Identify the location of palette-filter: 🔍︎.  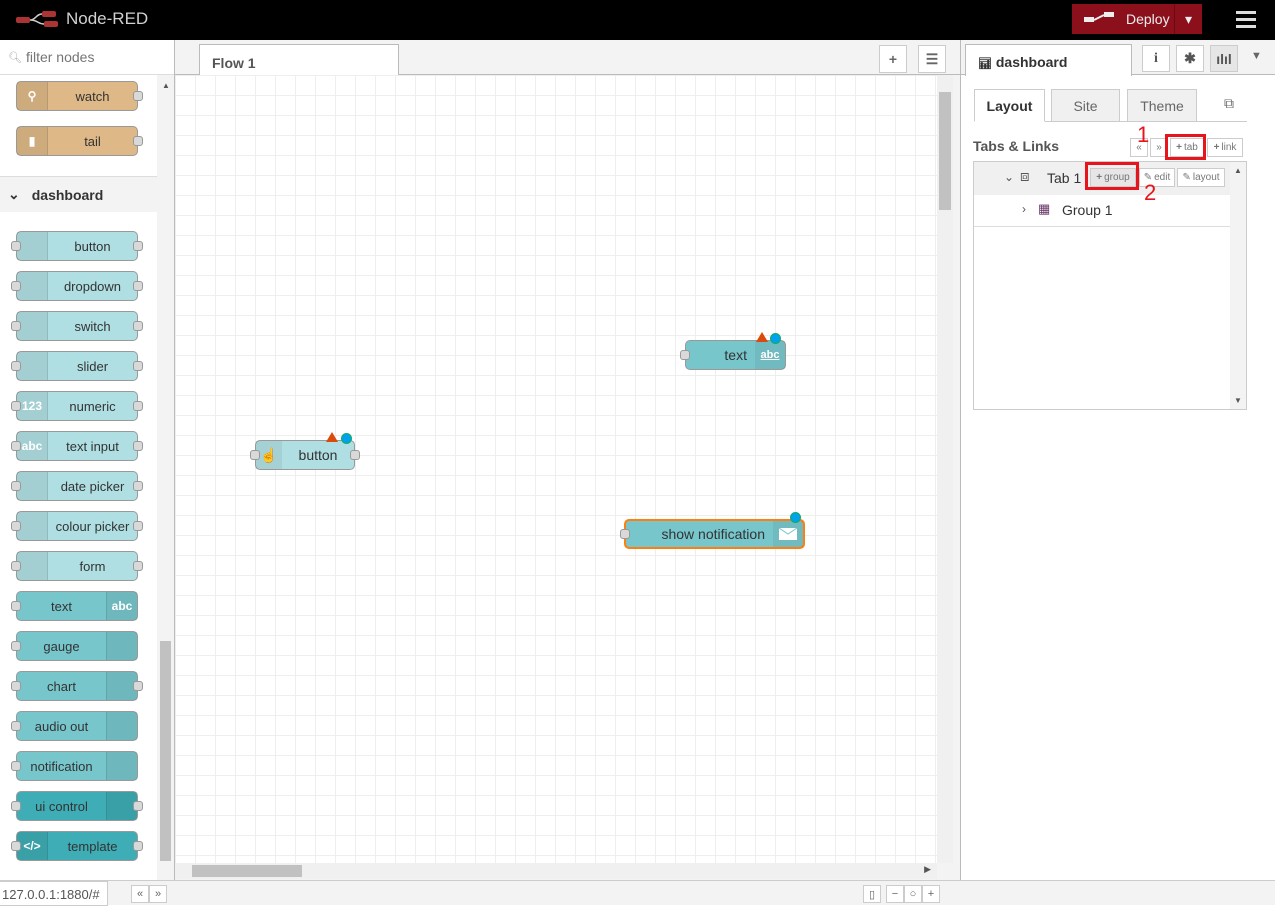
(87, 57).